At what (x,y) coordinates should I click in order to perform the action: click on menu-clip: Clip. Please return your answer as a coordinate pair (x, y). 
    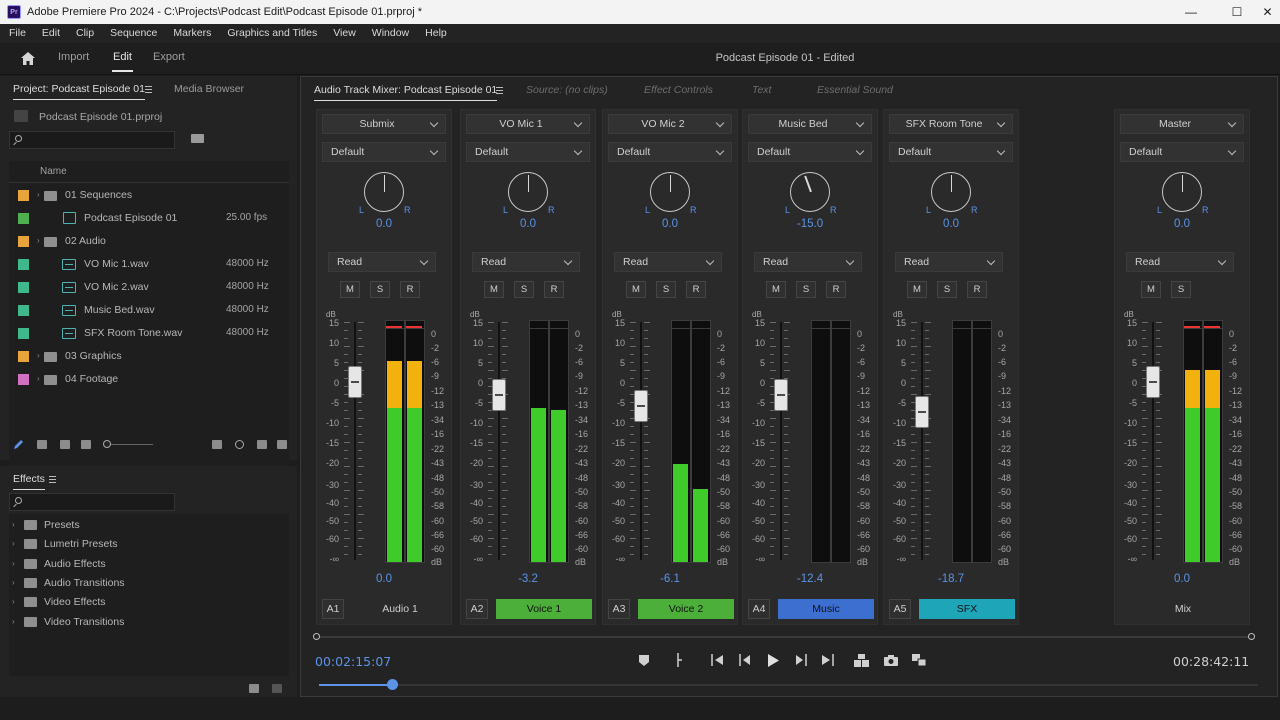
    Looking at the image, I should click on (85, 33).